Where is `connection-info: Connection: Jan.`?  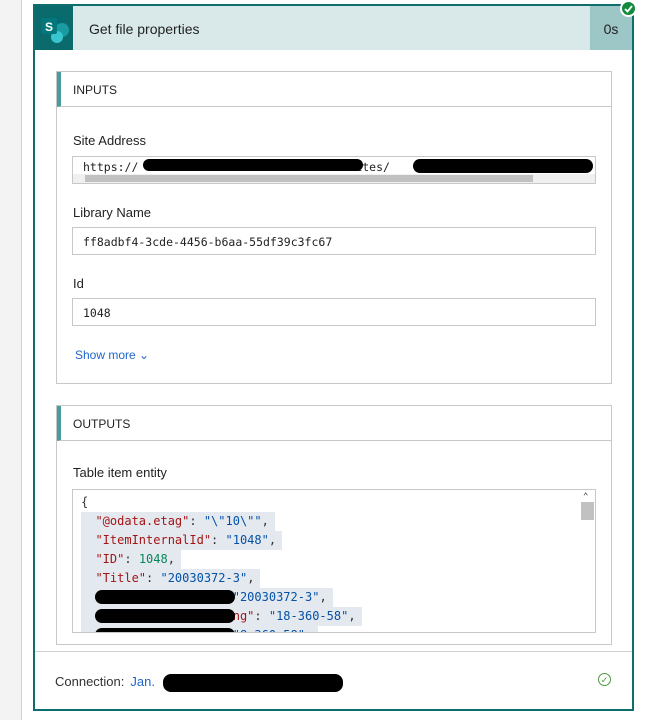 connection-info: Connection: Jan. is located at coordinates (105, 681).